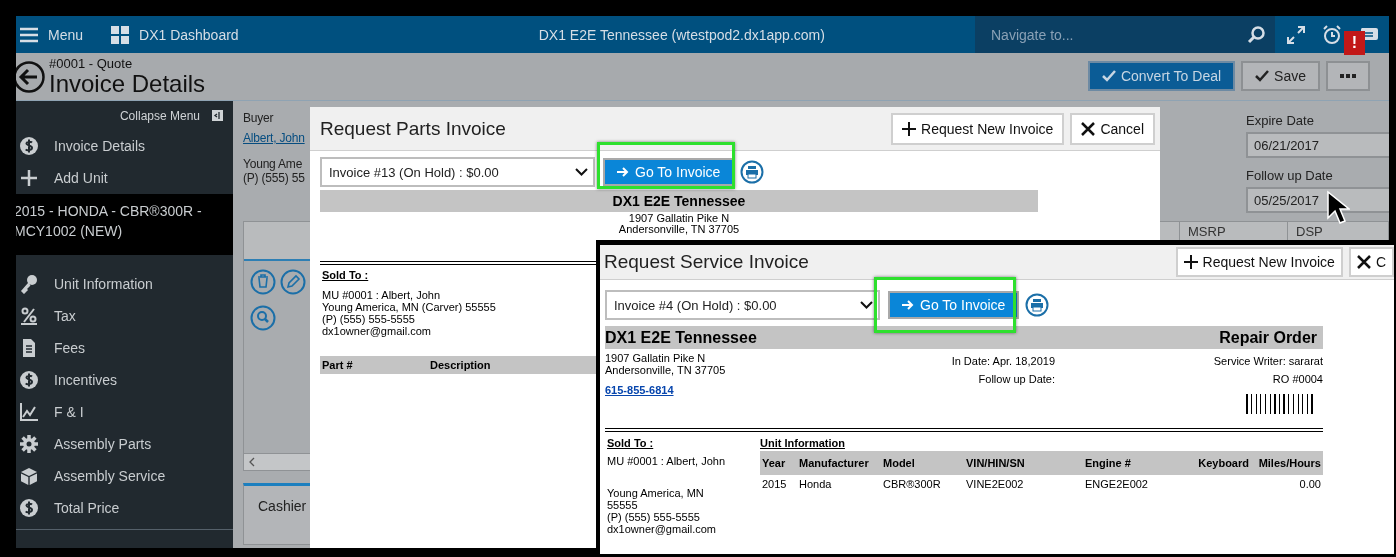 This screenshot has height=557, width=1396. What do you see at coordinates (622, 505) in the screenshot?
I see `customer-detail: 55555` at bounding box center [622, 505].